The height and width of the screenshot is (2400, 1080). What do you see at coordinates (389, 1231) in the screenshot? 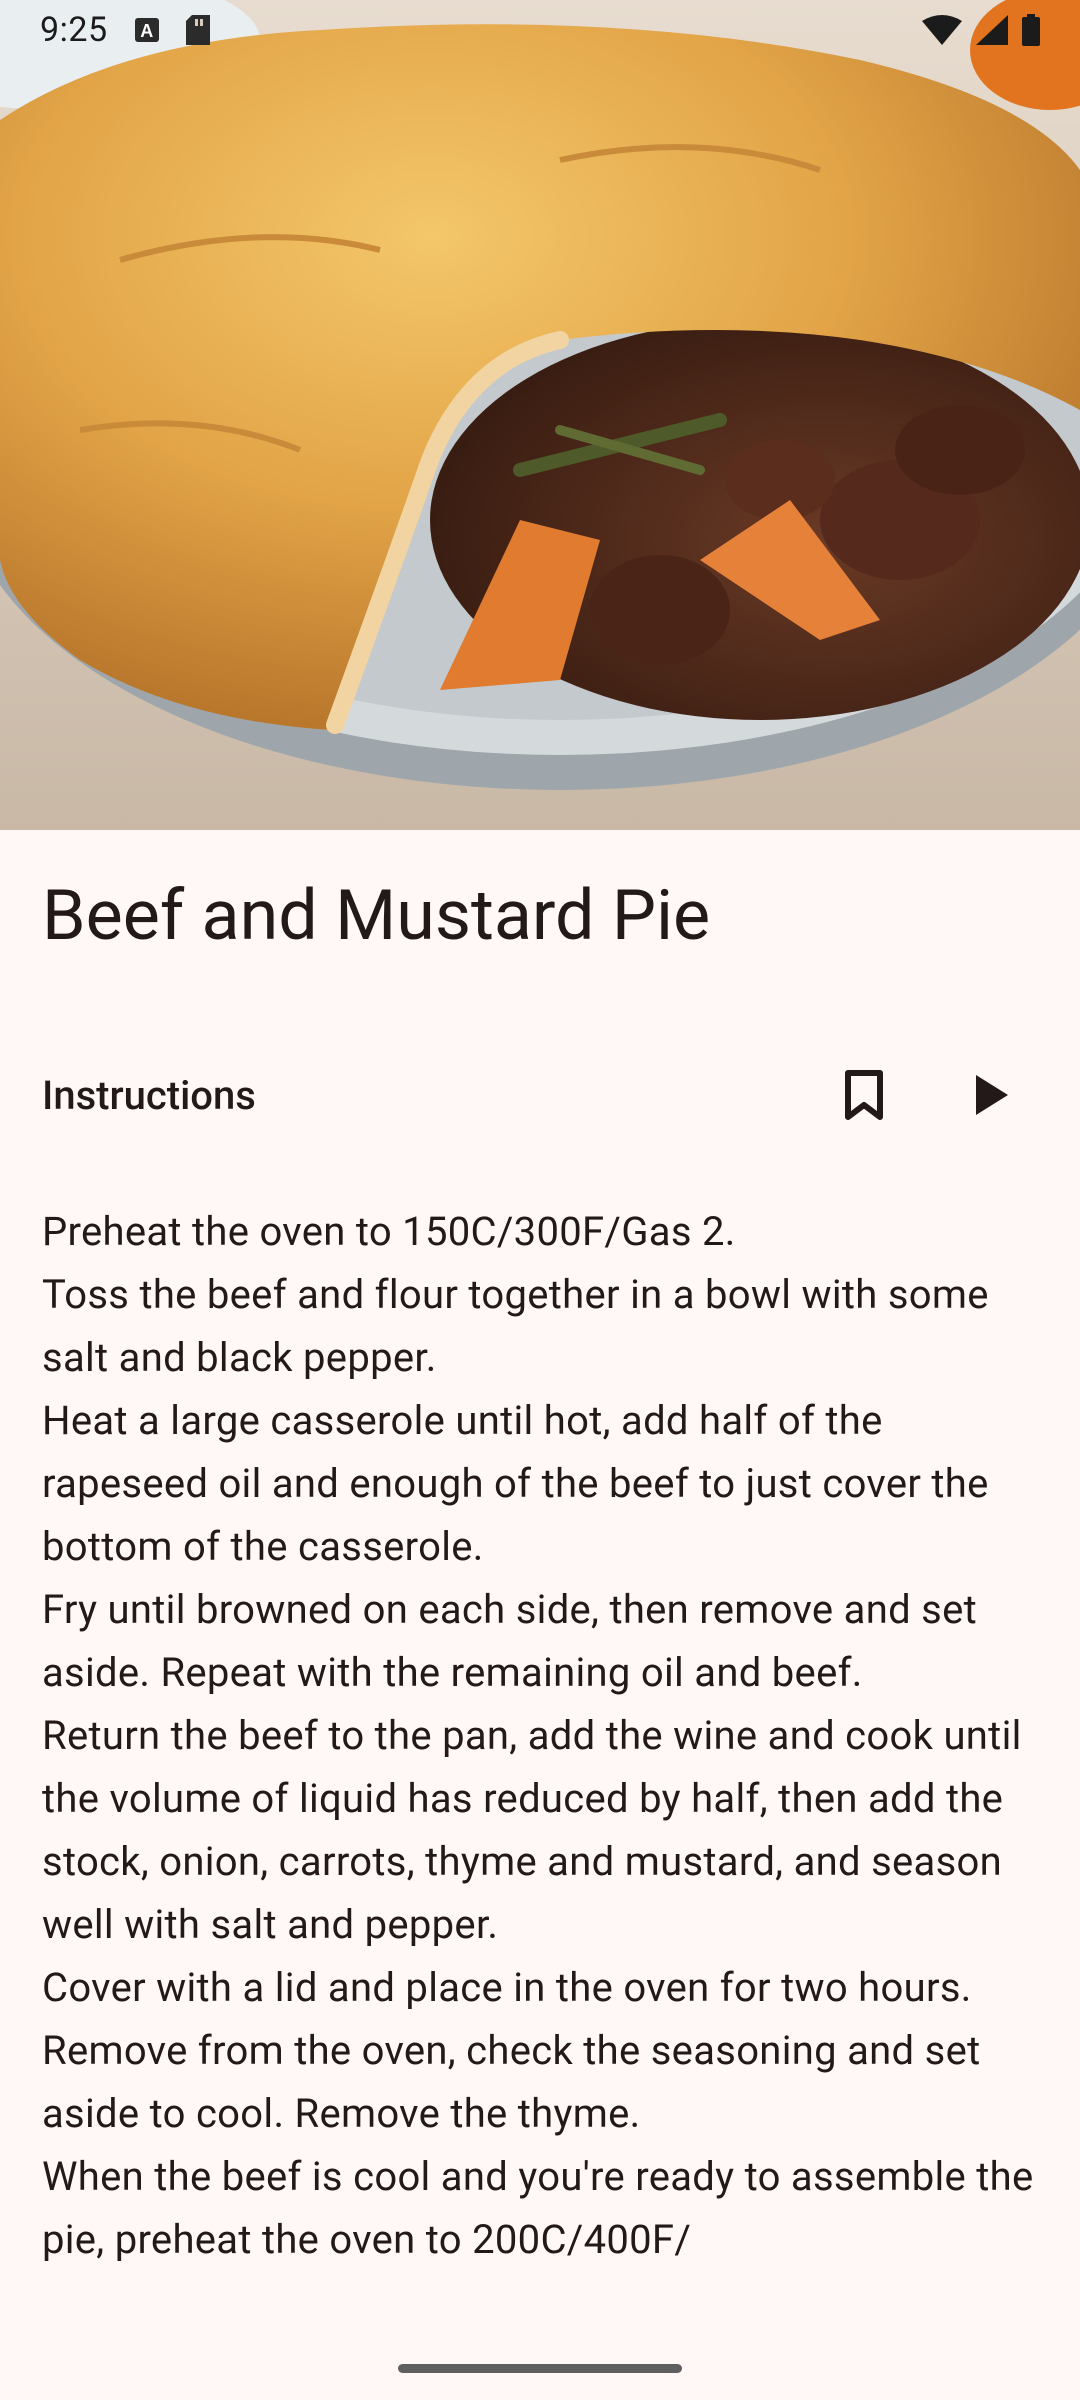
I see `instruction-step: Preheat the oven to 150C/300F/Gas 2.` at bounding box center [389, 1231].